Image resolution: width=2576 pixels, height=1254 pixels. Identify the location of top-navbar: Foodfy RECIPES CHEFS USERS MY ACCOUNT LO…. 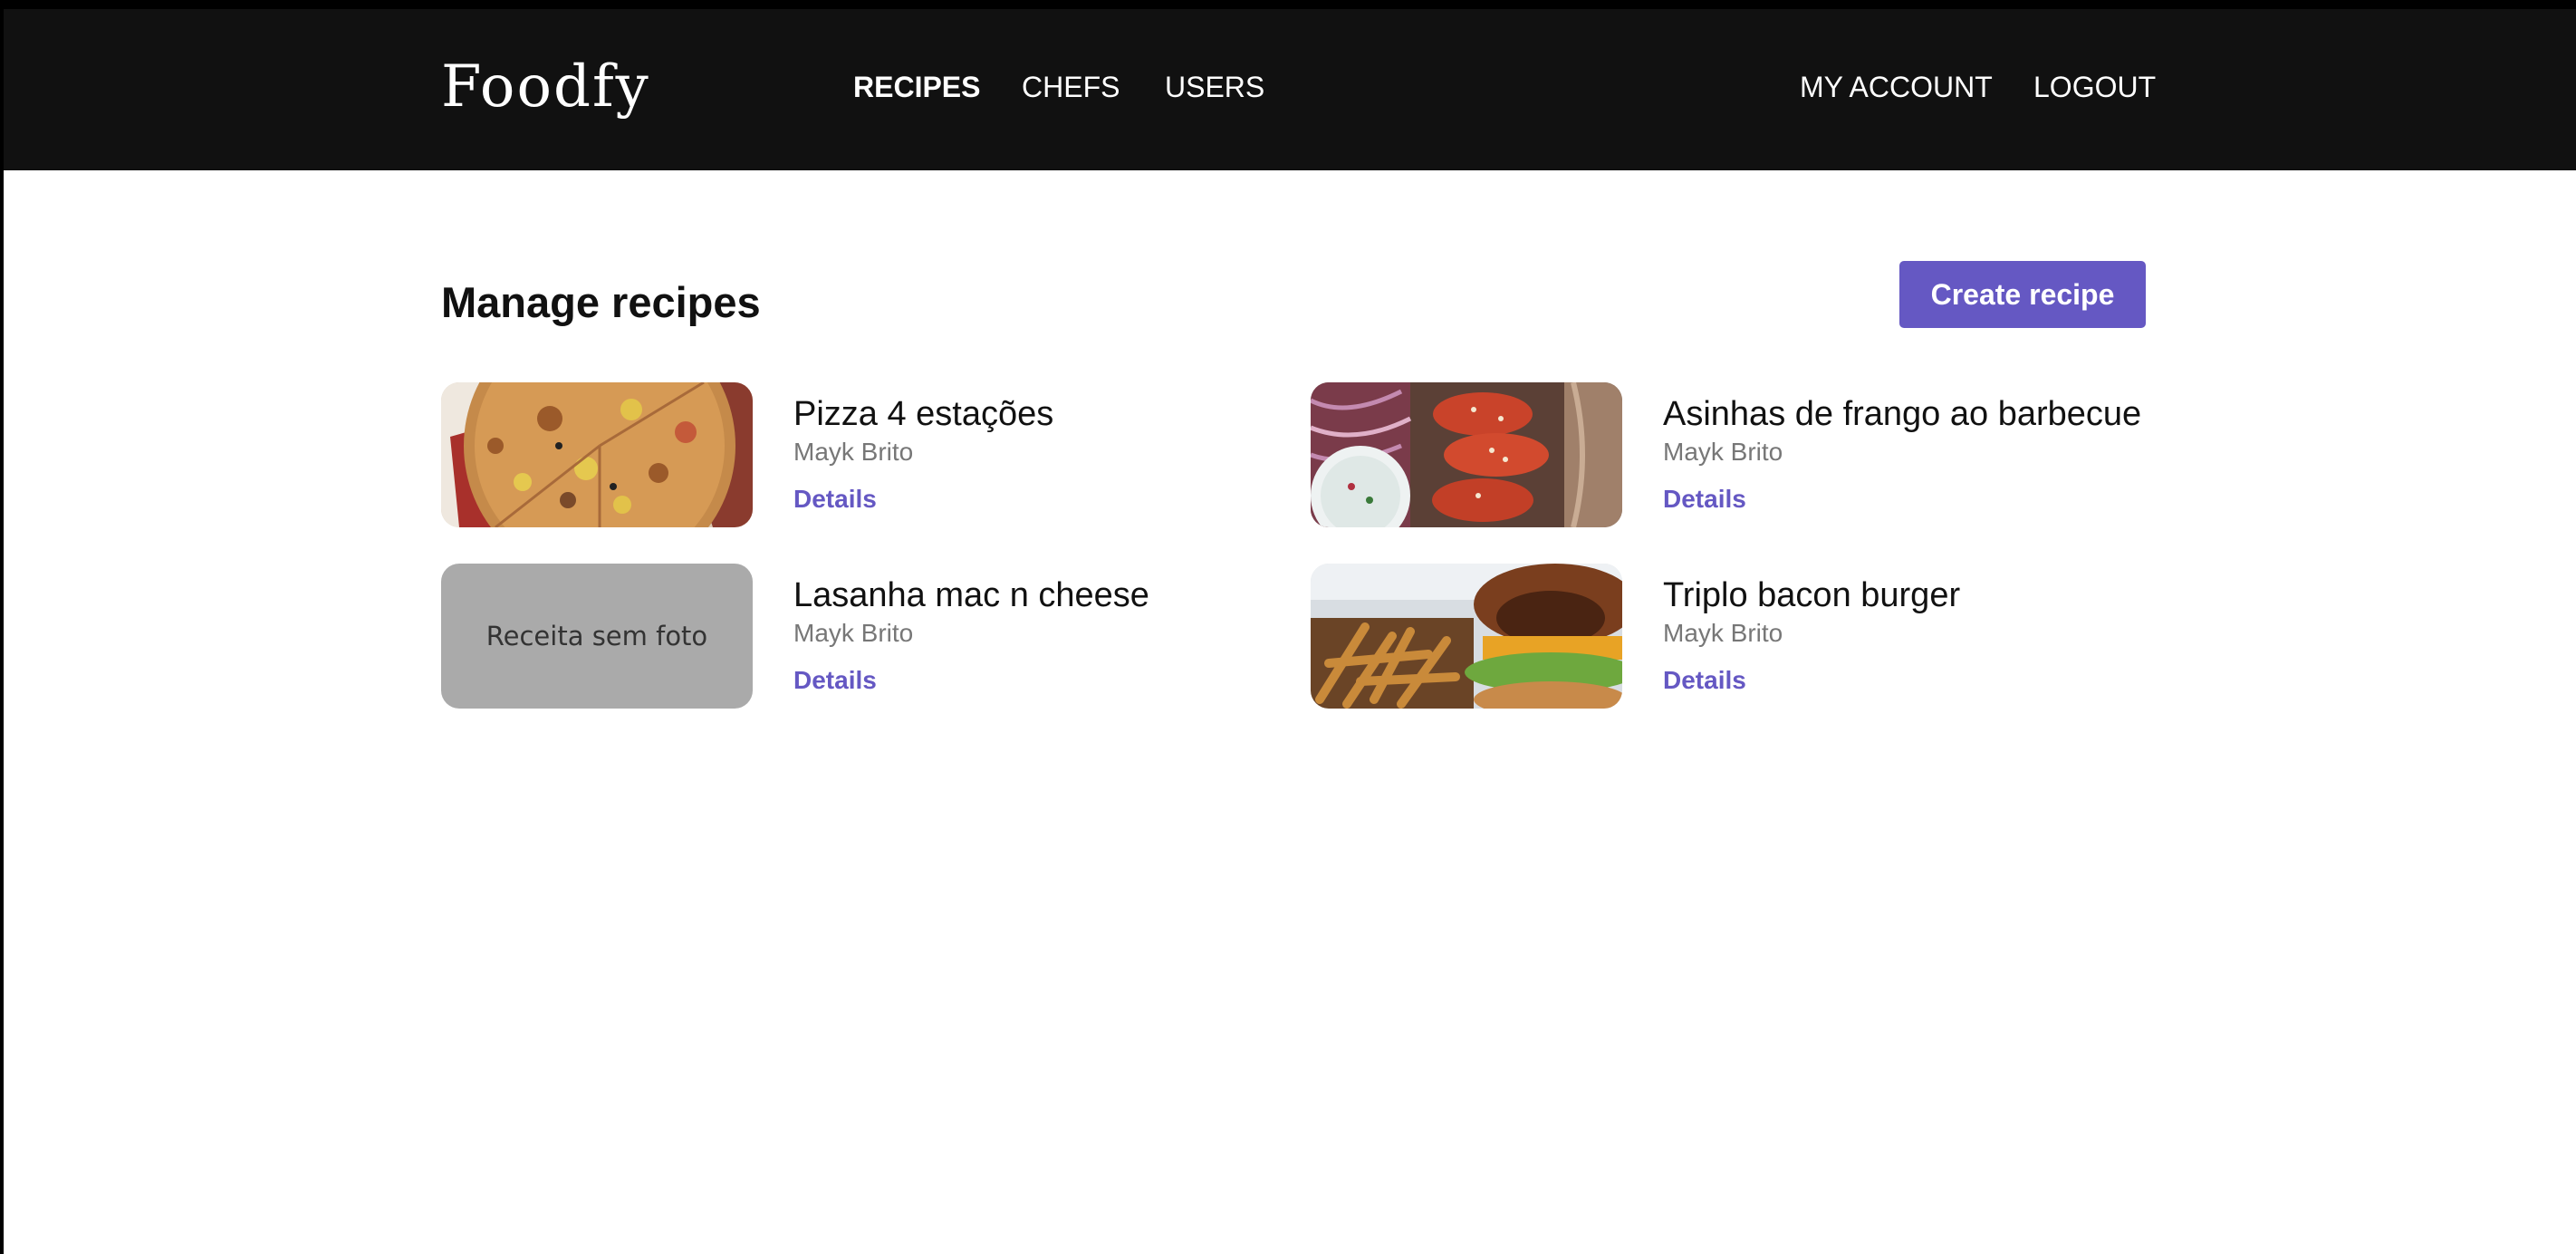
(1290, 89).